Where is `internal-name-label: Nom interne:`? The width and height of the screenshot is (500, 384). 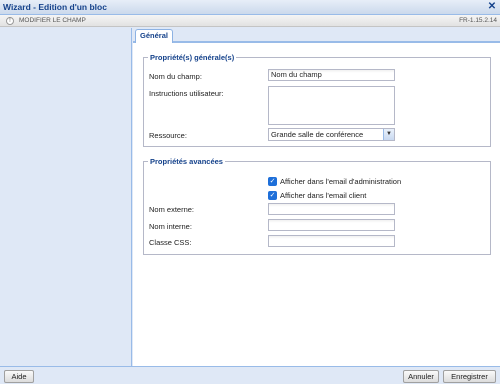
internal-name-label: Nom interne: is located at coordinates (170, 226).